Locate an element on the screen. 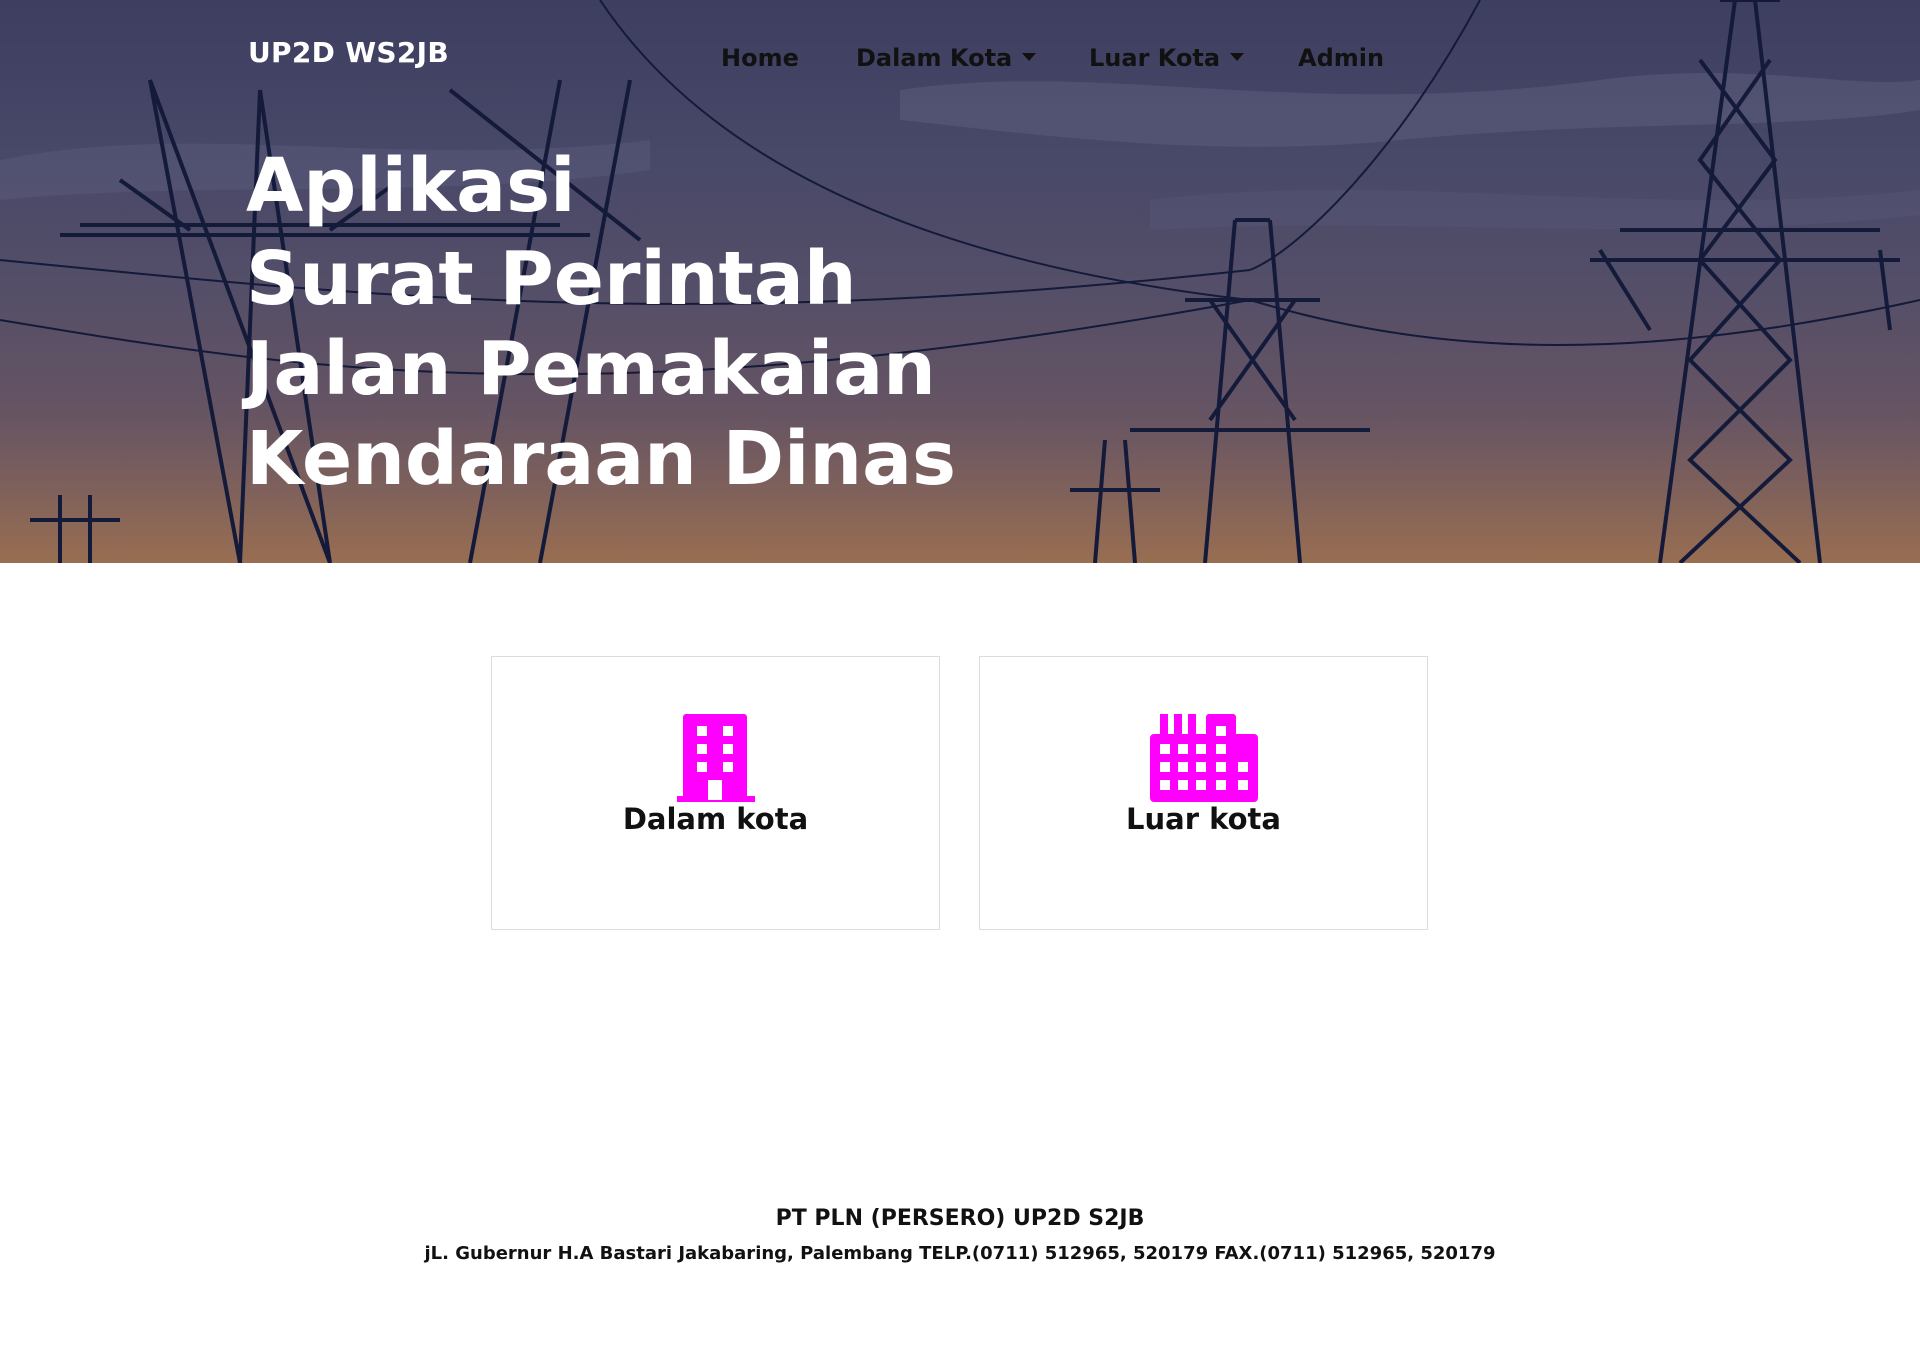  nav-luar-kota-label: Luar Kota is located at coordinates (1155, 58).